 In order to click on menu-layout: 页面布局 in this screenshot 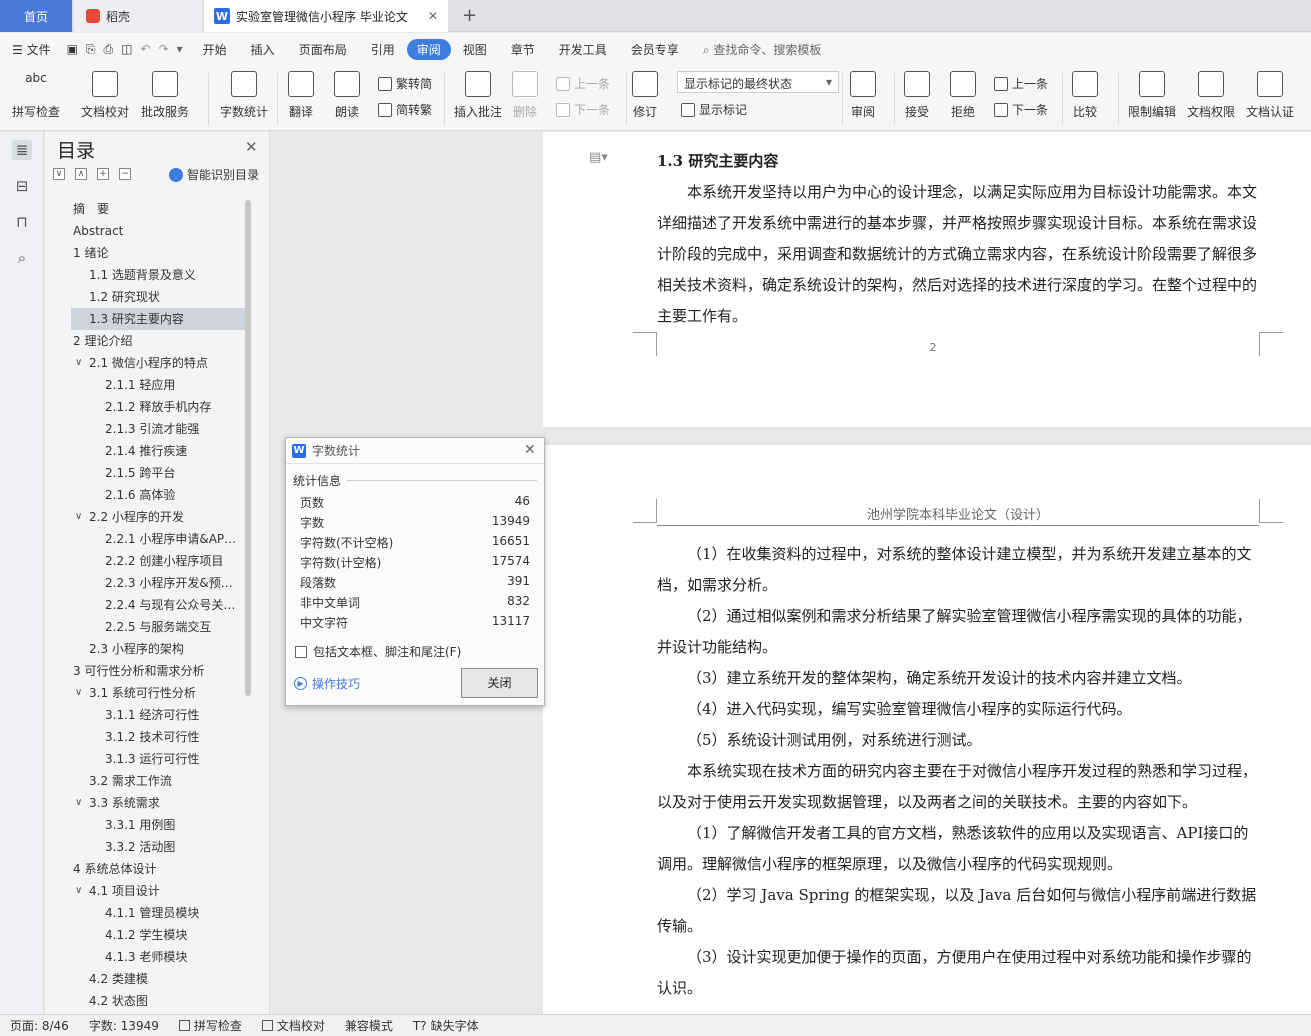, I will do `click(323, 49)`.